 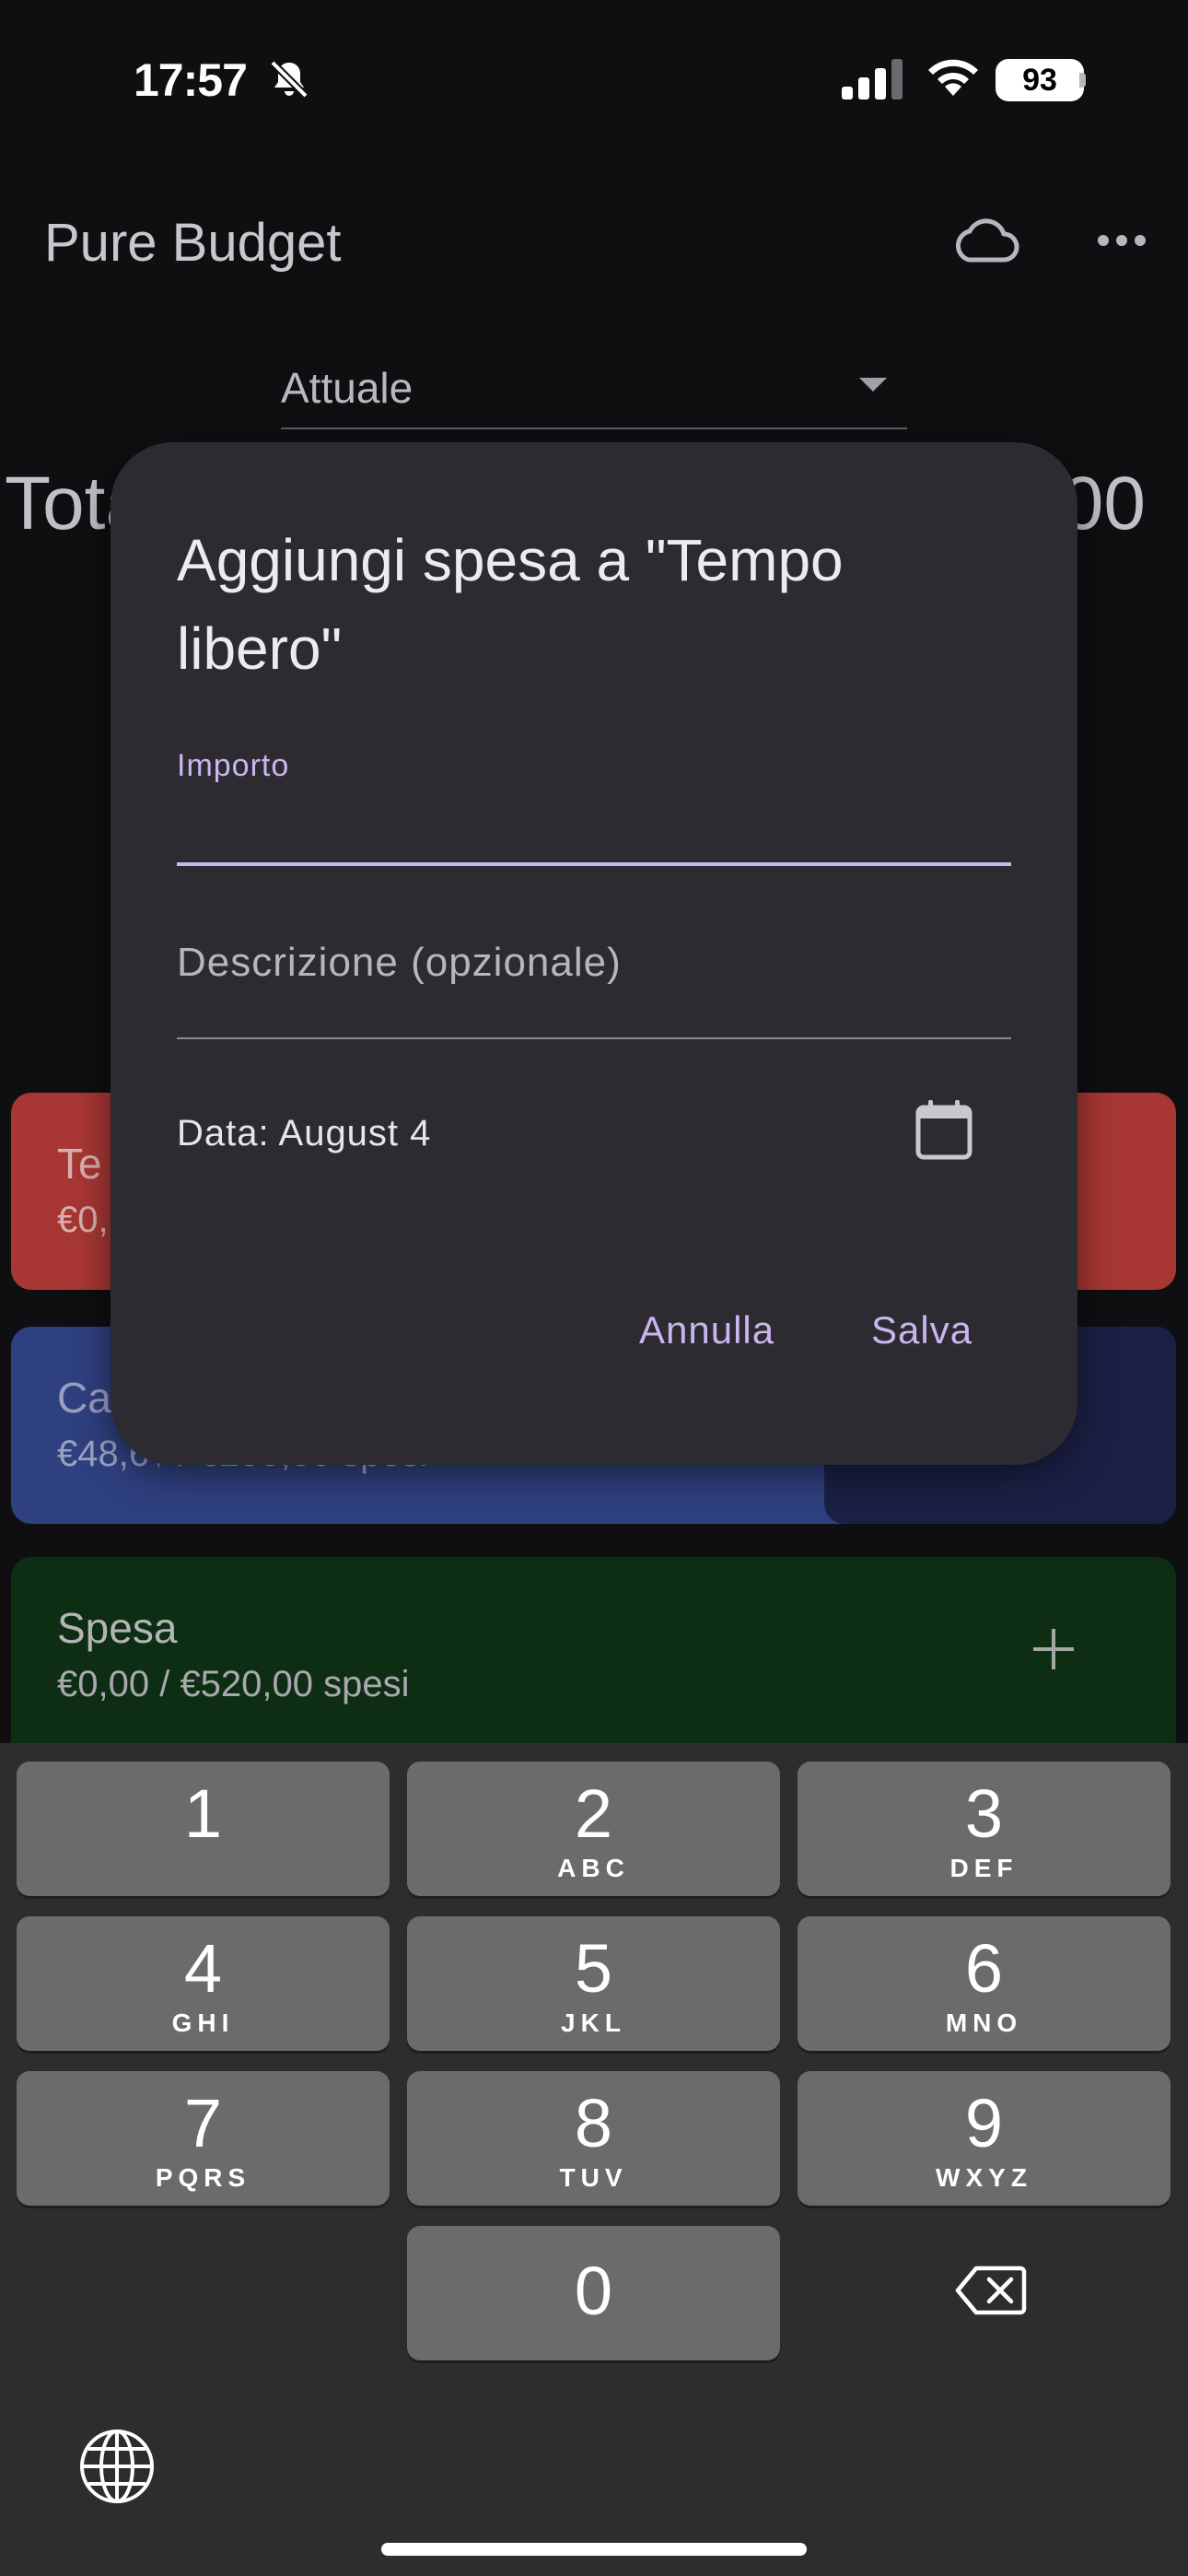 What do you see at coordinates (953, 77) in the screenshot?
I see `wifi-icon` at bounding box center [953, 77].